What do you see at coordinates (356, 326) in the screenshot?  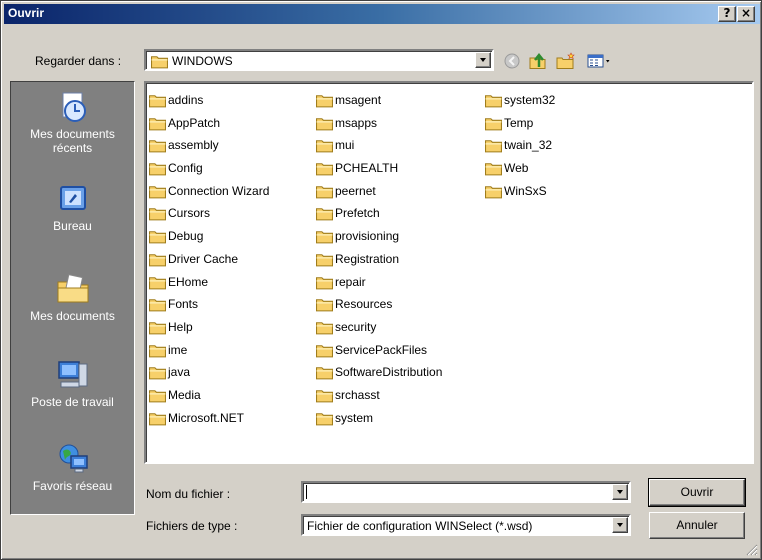 I see `file-item-label: security` at bounding box center [356, 326].